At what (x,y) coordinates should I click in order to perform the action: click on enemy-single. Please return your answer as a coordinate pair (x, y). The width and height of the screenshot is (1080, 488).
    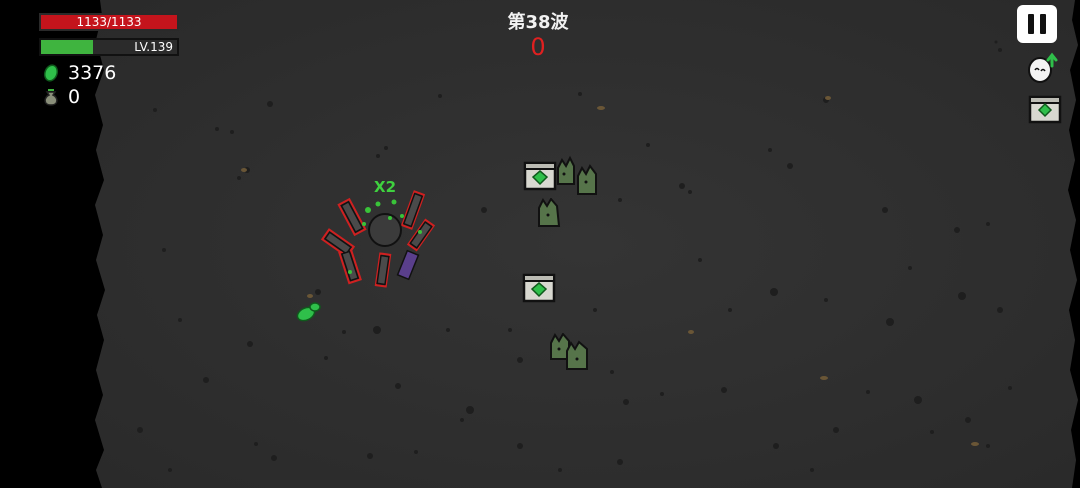
    Looking at the image, I should click on (549, 212).